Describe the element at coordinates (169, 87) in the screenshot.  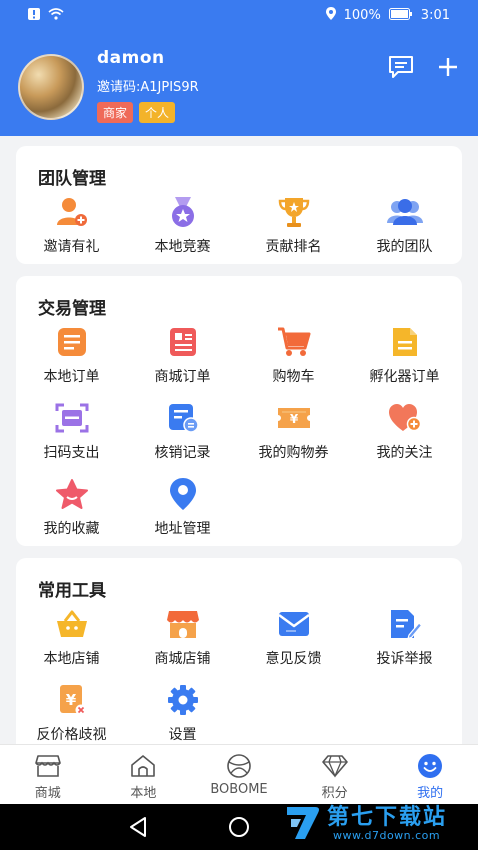
I see `invite-code: A1JPIS9R` at that location.